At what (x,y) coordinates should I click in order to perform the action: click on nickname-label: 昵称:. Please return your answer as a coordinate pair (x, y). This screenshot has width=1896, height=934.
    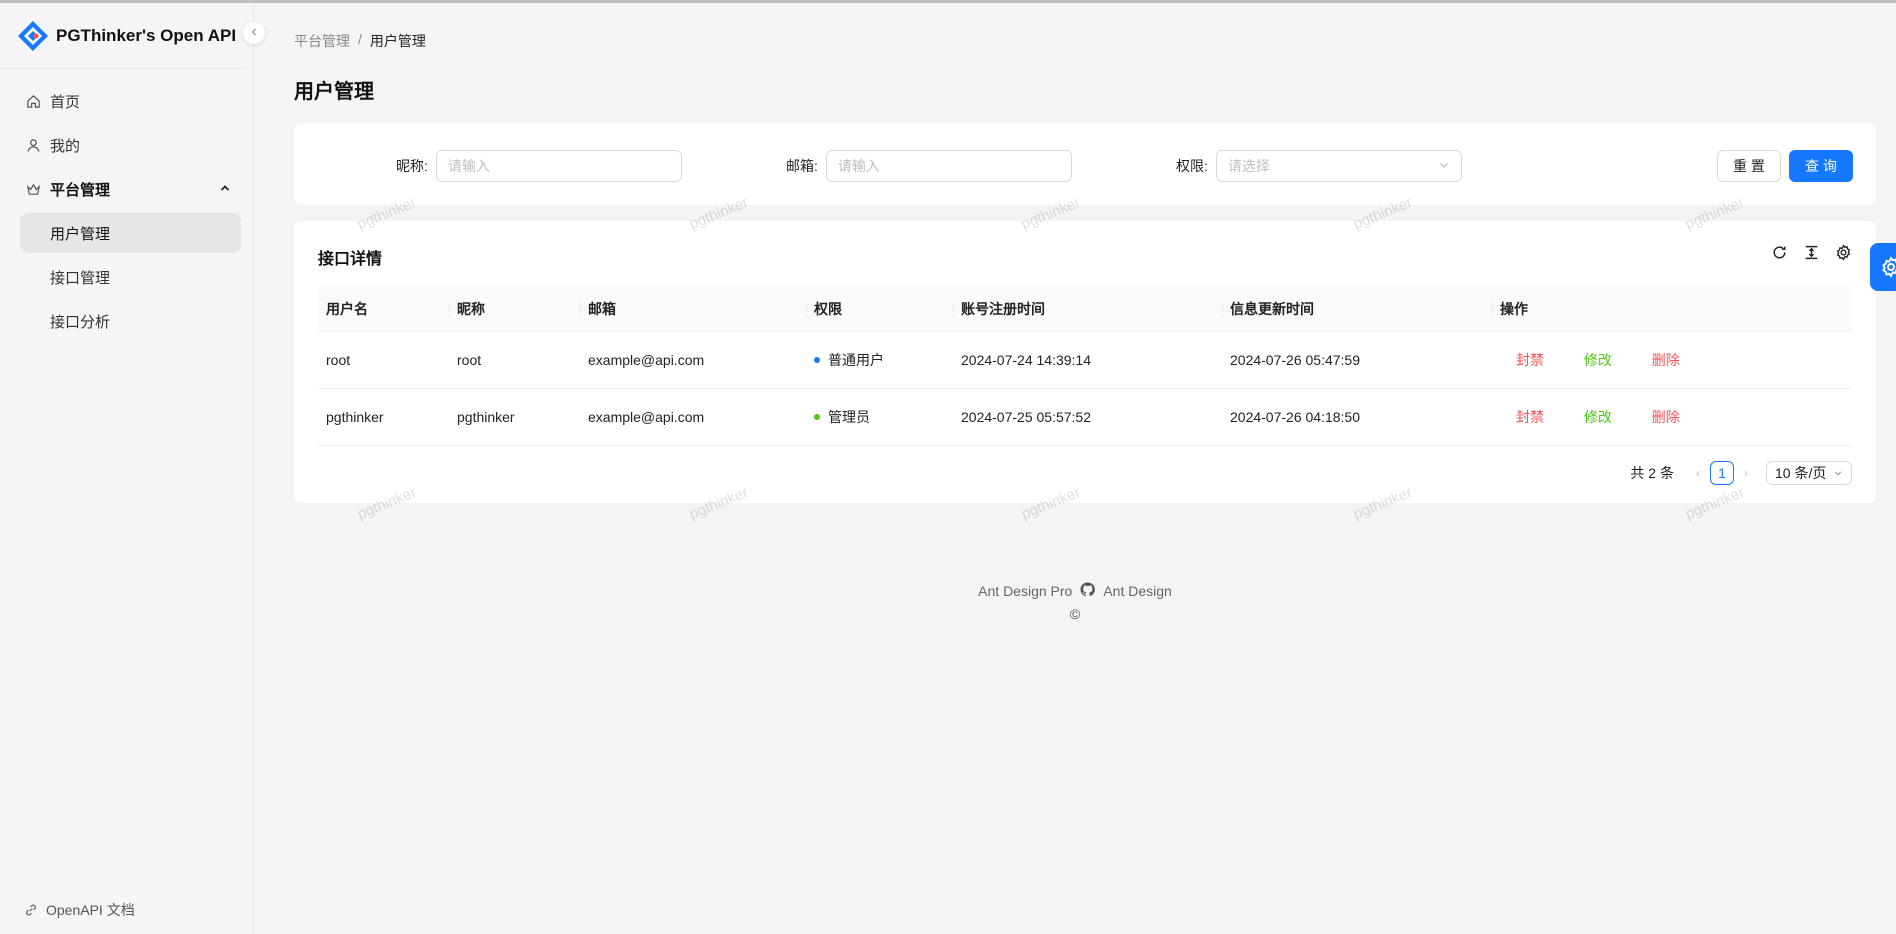
    Looking at the image, I should click on (412, 166).